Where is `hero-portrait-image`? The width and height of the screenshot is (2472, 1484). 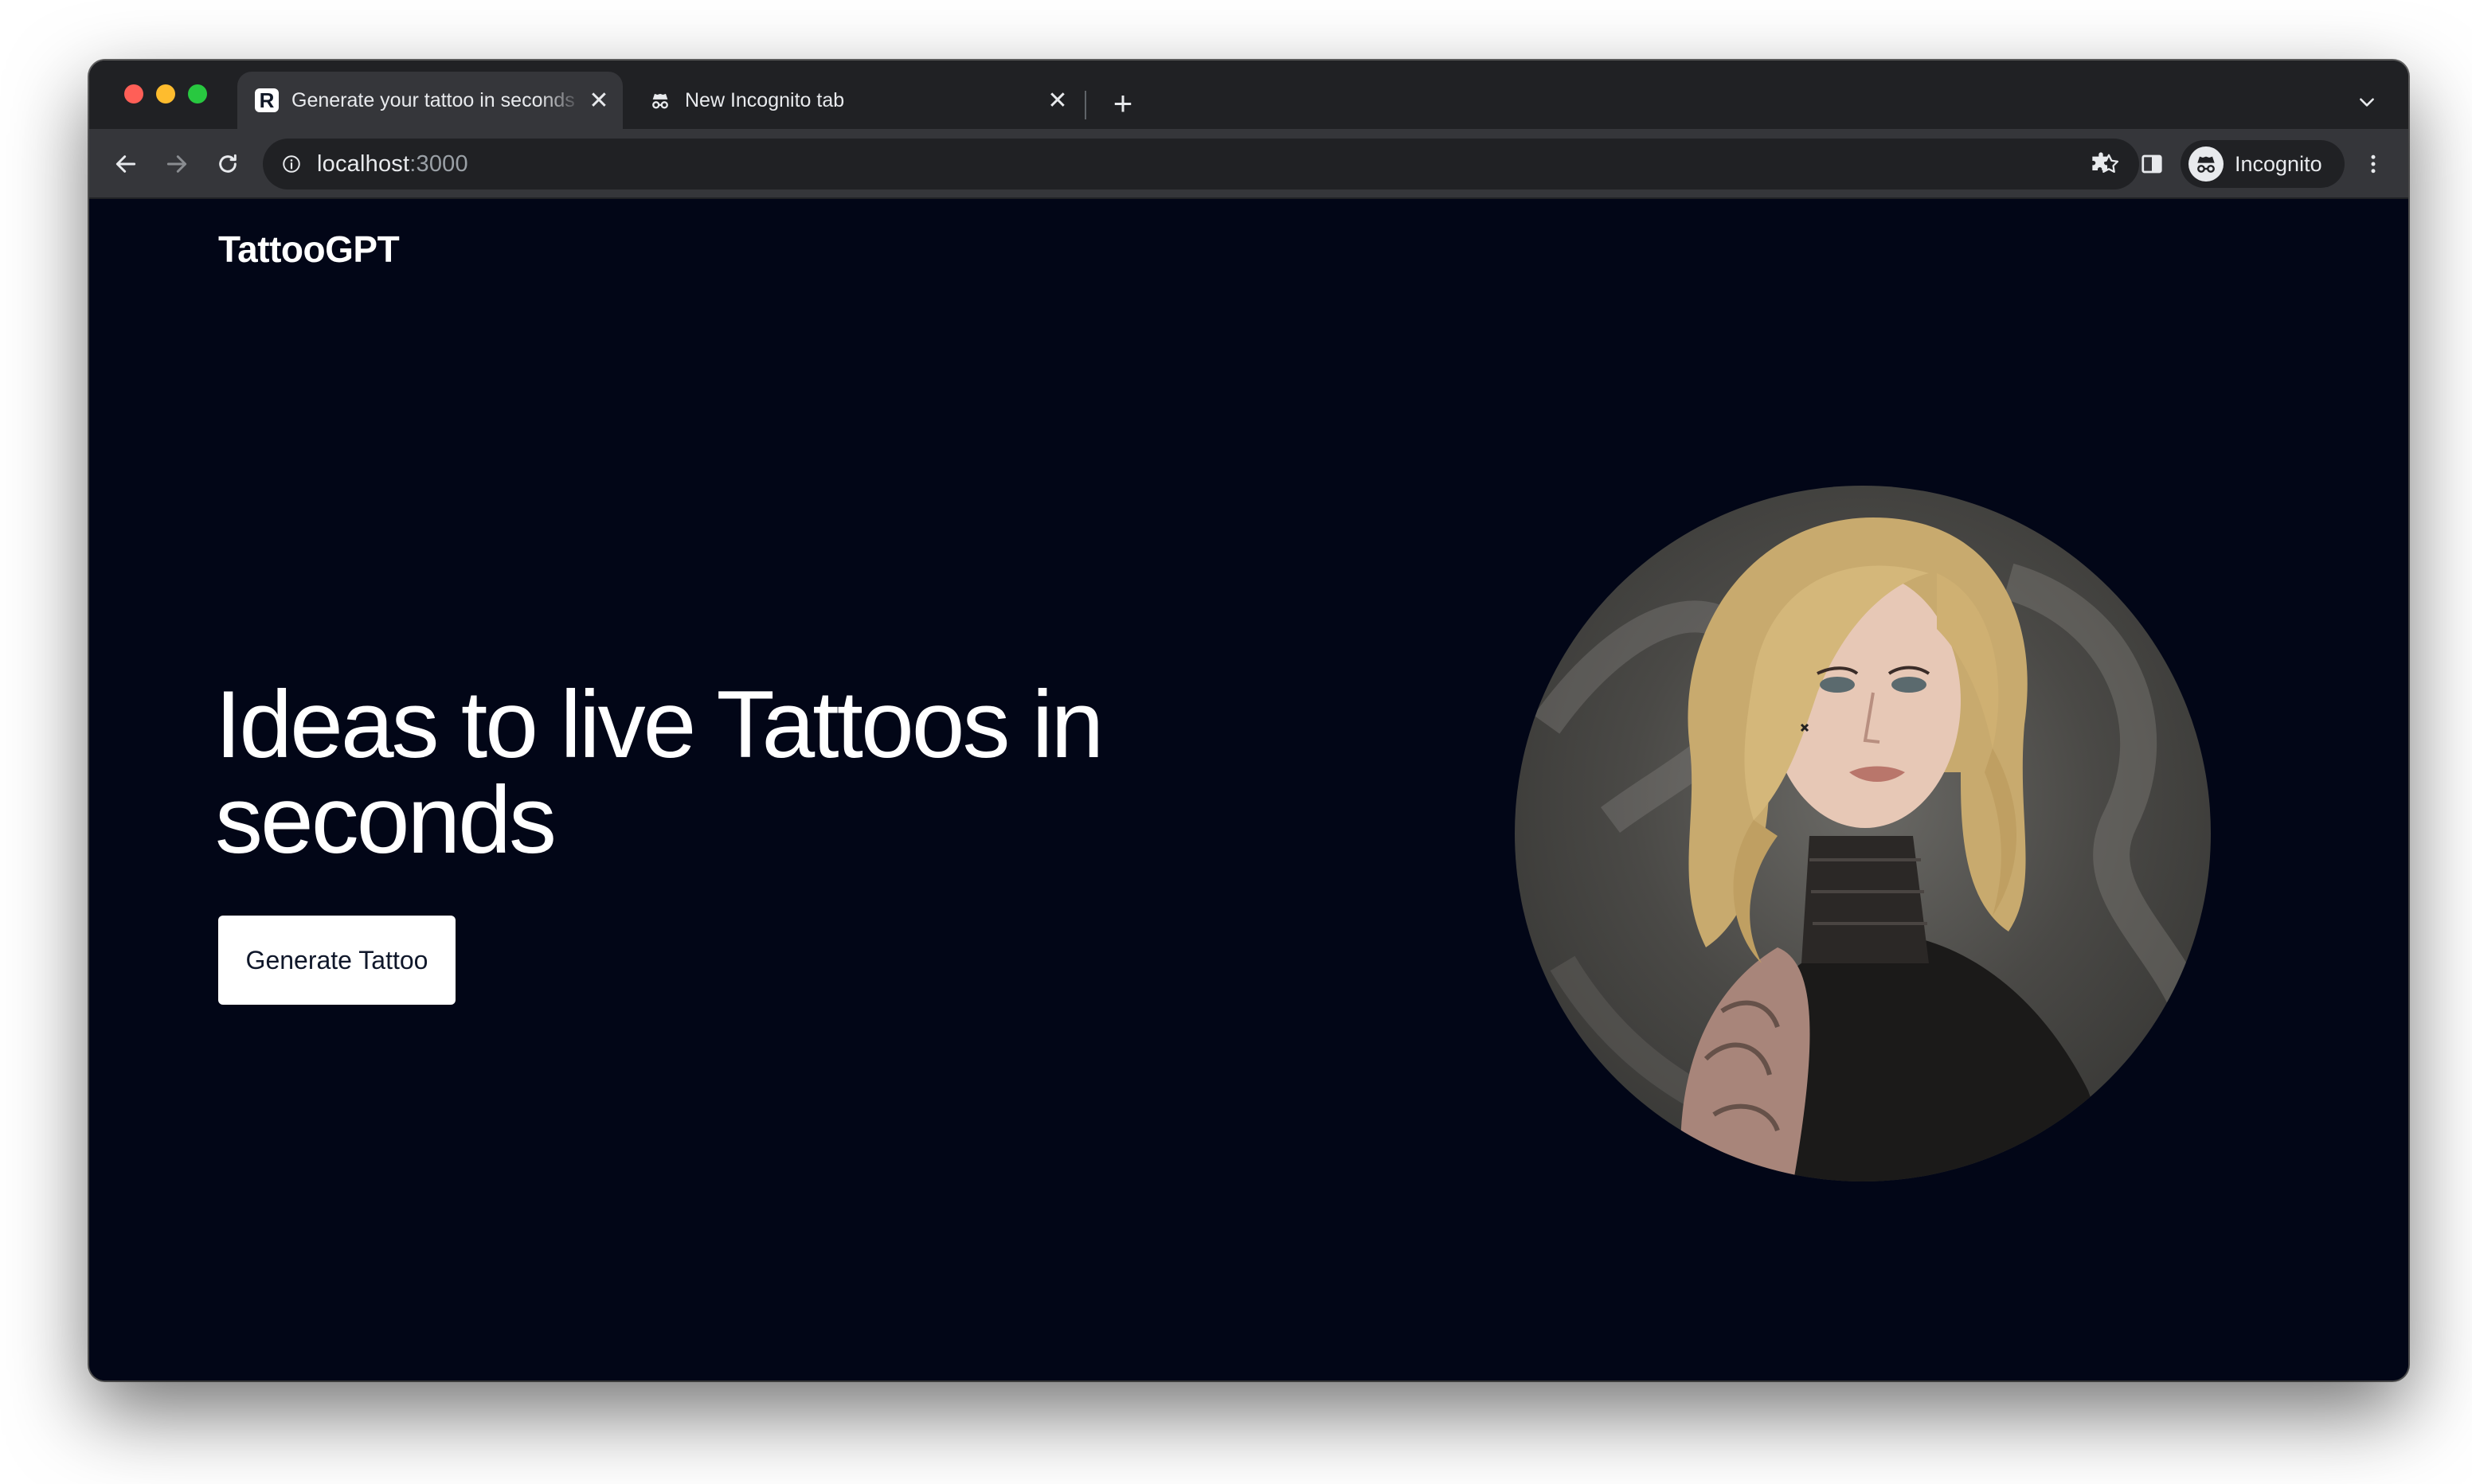 hero-portrait-image is located at coordinates (1863, 833).